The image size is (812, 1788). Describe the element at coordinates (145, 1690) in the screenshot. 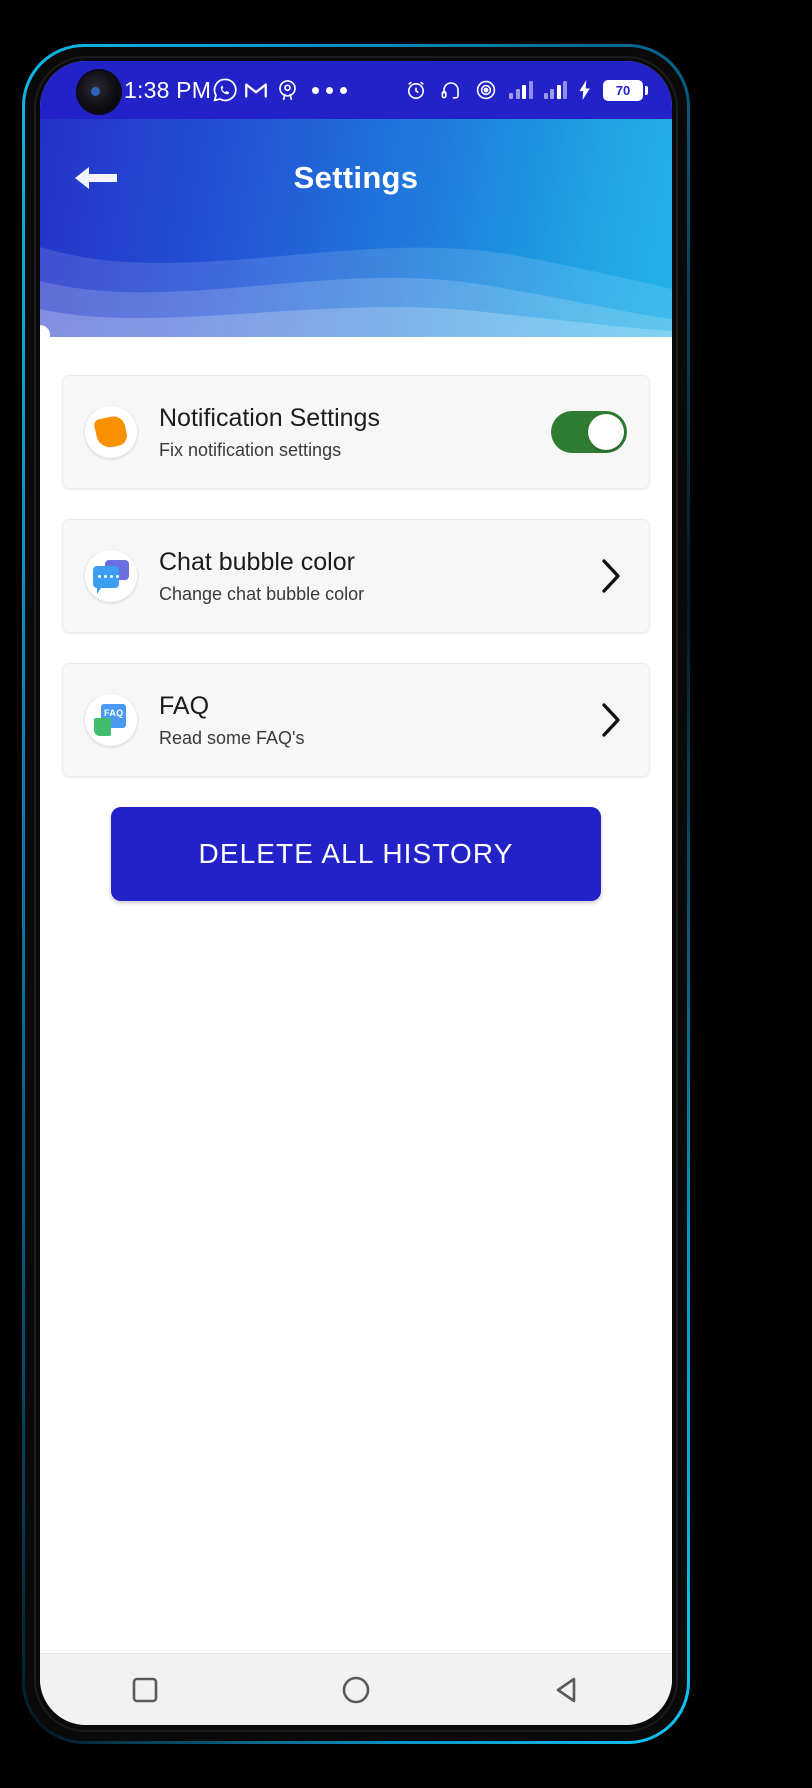

I see `recents-square-icon` at that location.